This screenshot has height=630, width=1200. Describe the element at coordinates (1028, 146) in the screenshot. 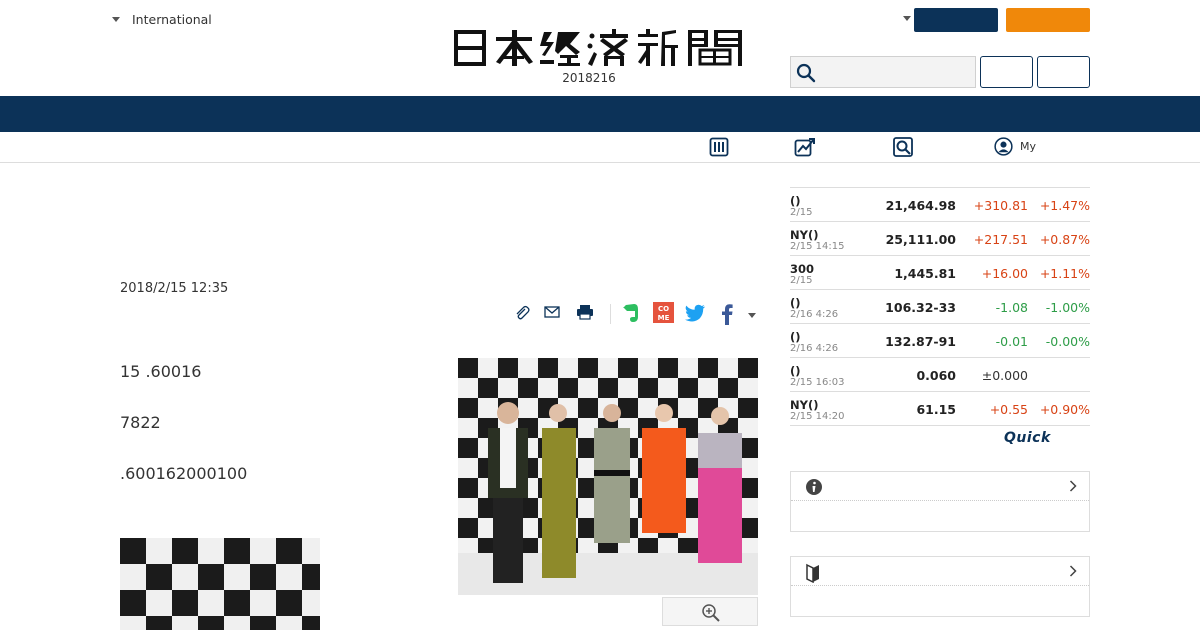

I see `my-label: My` at that location.